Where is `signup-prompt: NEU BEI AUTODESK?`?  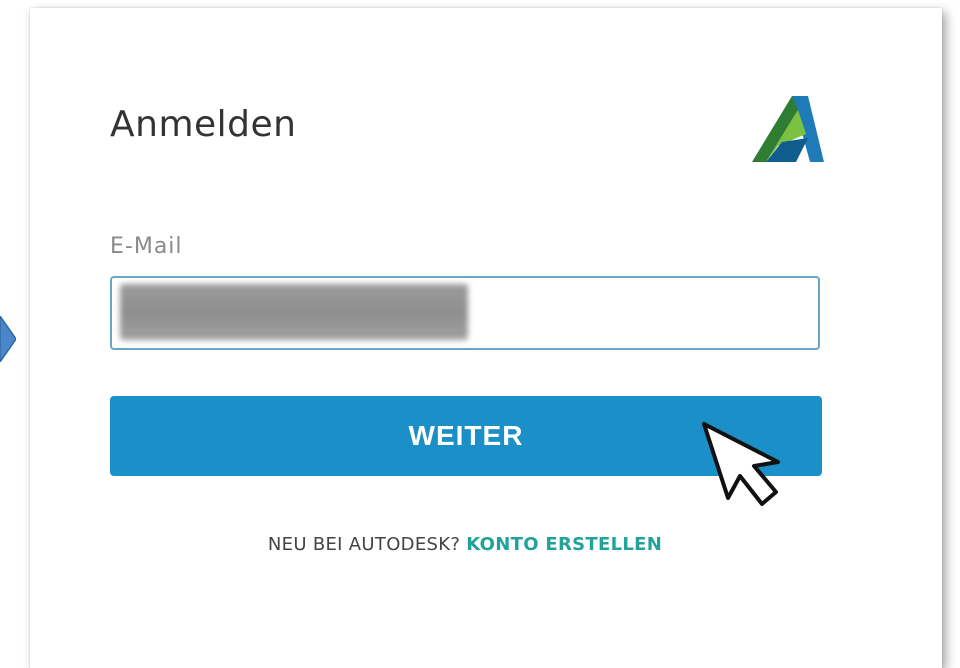 signup-prompt: NEU BEI AUTODESK? is located at coordinates (364, 544).